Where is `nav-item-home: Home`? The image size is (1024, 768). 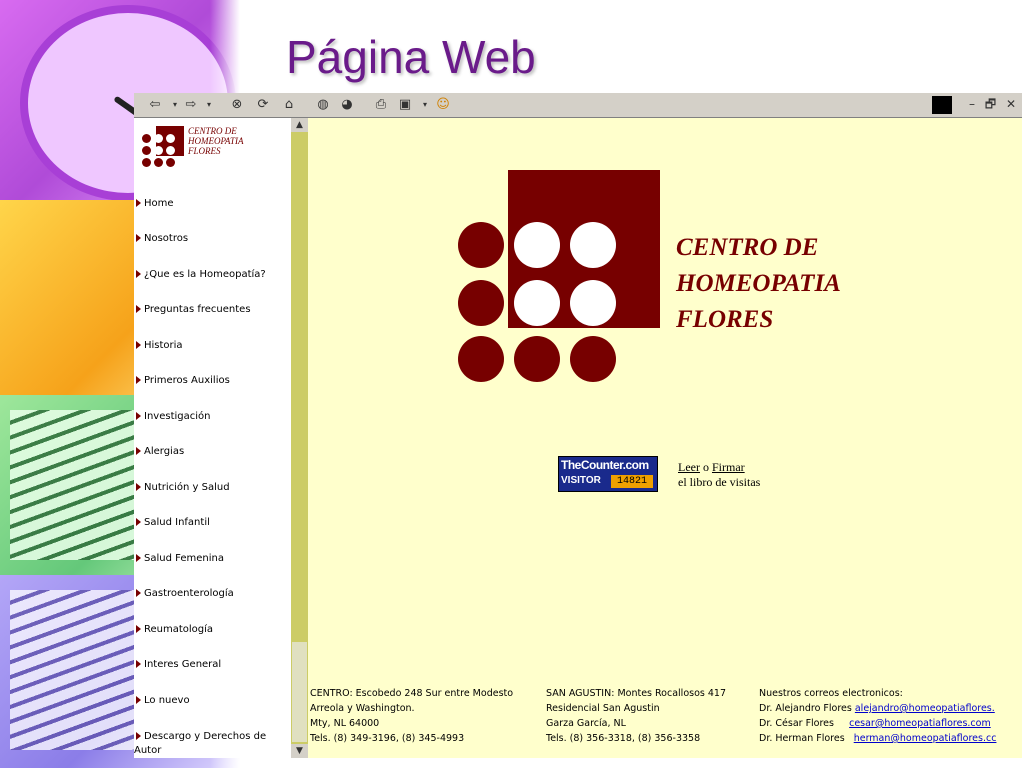
nav-item-home: Home is located at coordinates (155, 203).